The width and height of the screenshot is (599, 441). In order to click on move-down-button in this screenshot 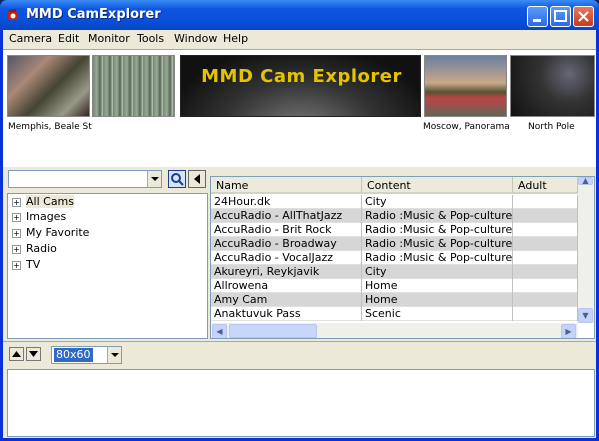, I will do `click(33, 354)`.